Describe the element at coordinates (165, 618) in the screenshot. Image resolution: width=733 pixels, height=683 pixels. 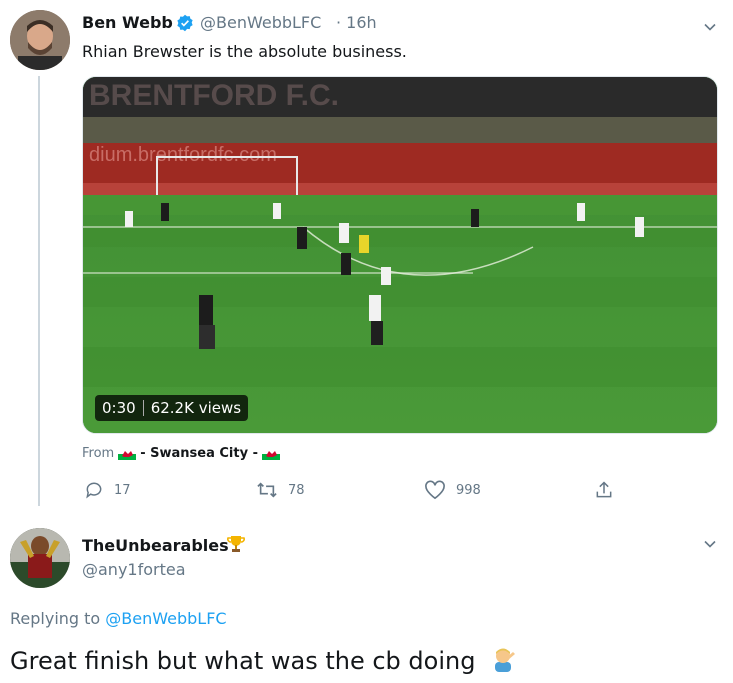
I see `replying-handle-link: @BenWebbLFC` at that location.